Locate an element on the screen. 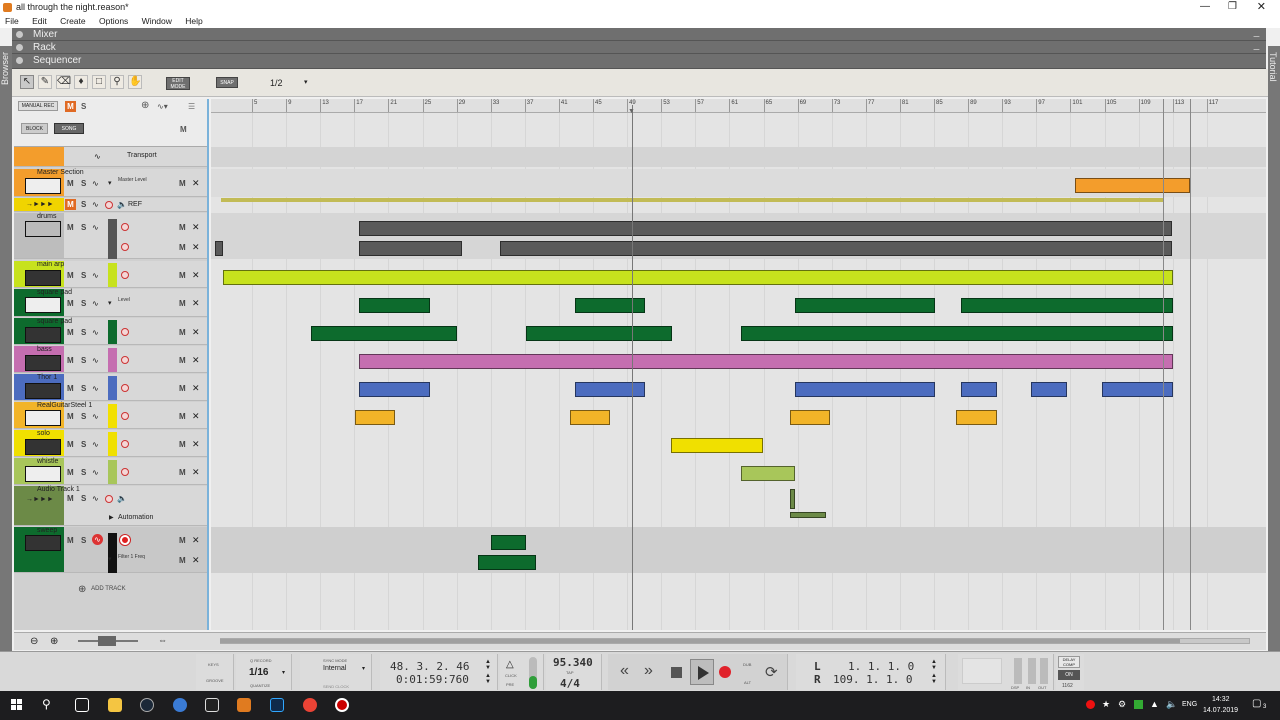 The image size is (1280, 720). chrome-icon is located at coordinates (310, 705).